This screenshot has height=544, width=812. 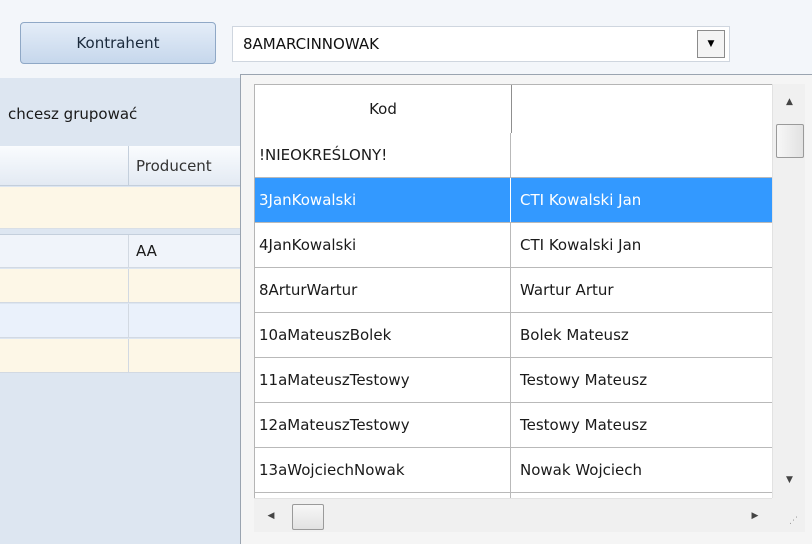 I want to click on kontrahent-combobox: 8AMARCINNOWAK ▼, so click(x=481, y=44).